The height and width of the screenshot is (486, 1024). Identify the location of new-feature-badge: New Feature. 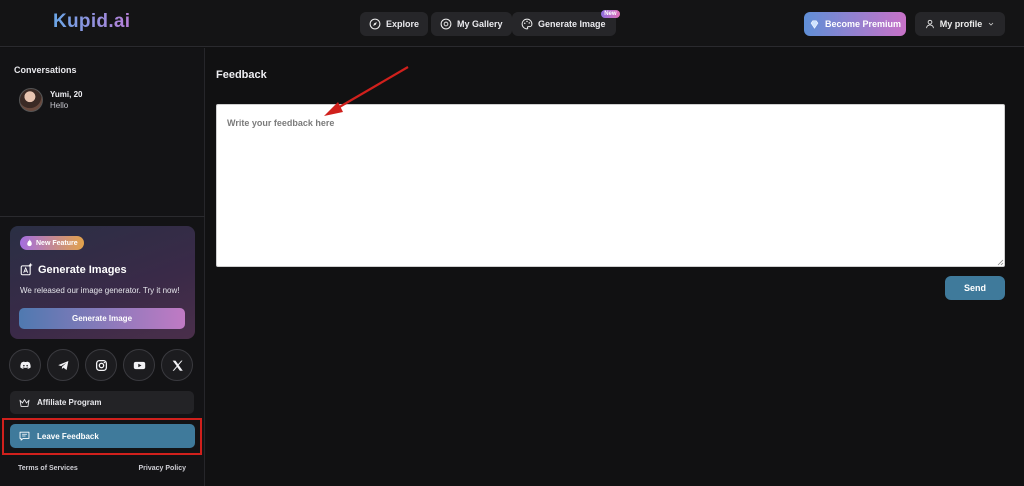
(52, 243).